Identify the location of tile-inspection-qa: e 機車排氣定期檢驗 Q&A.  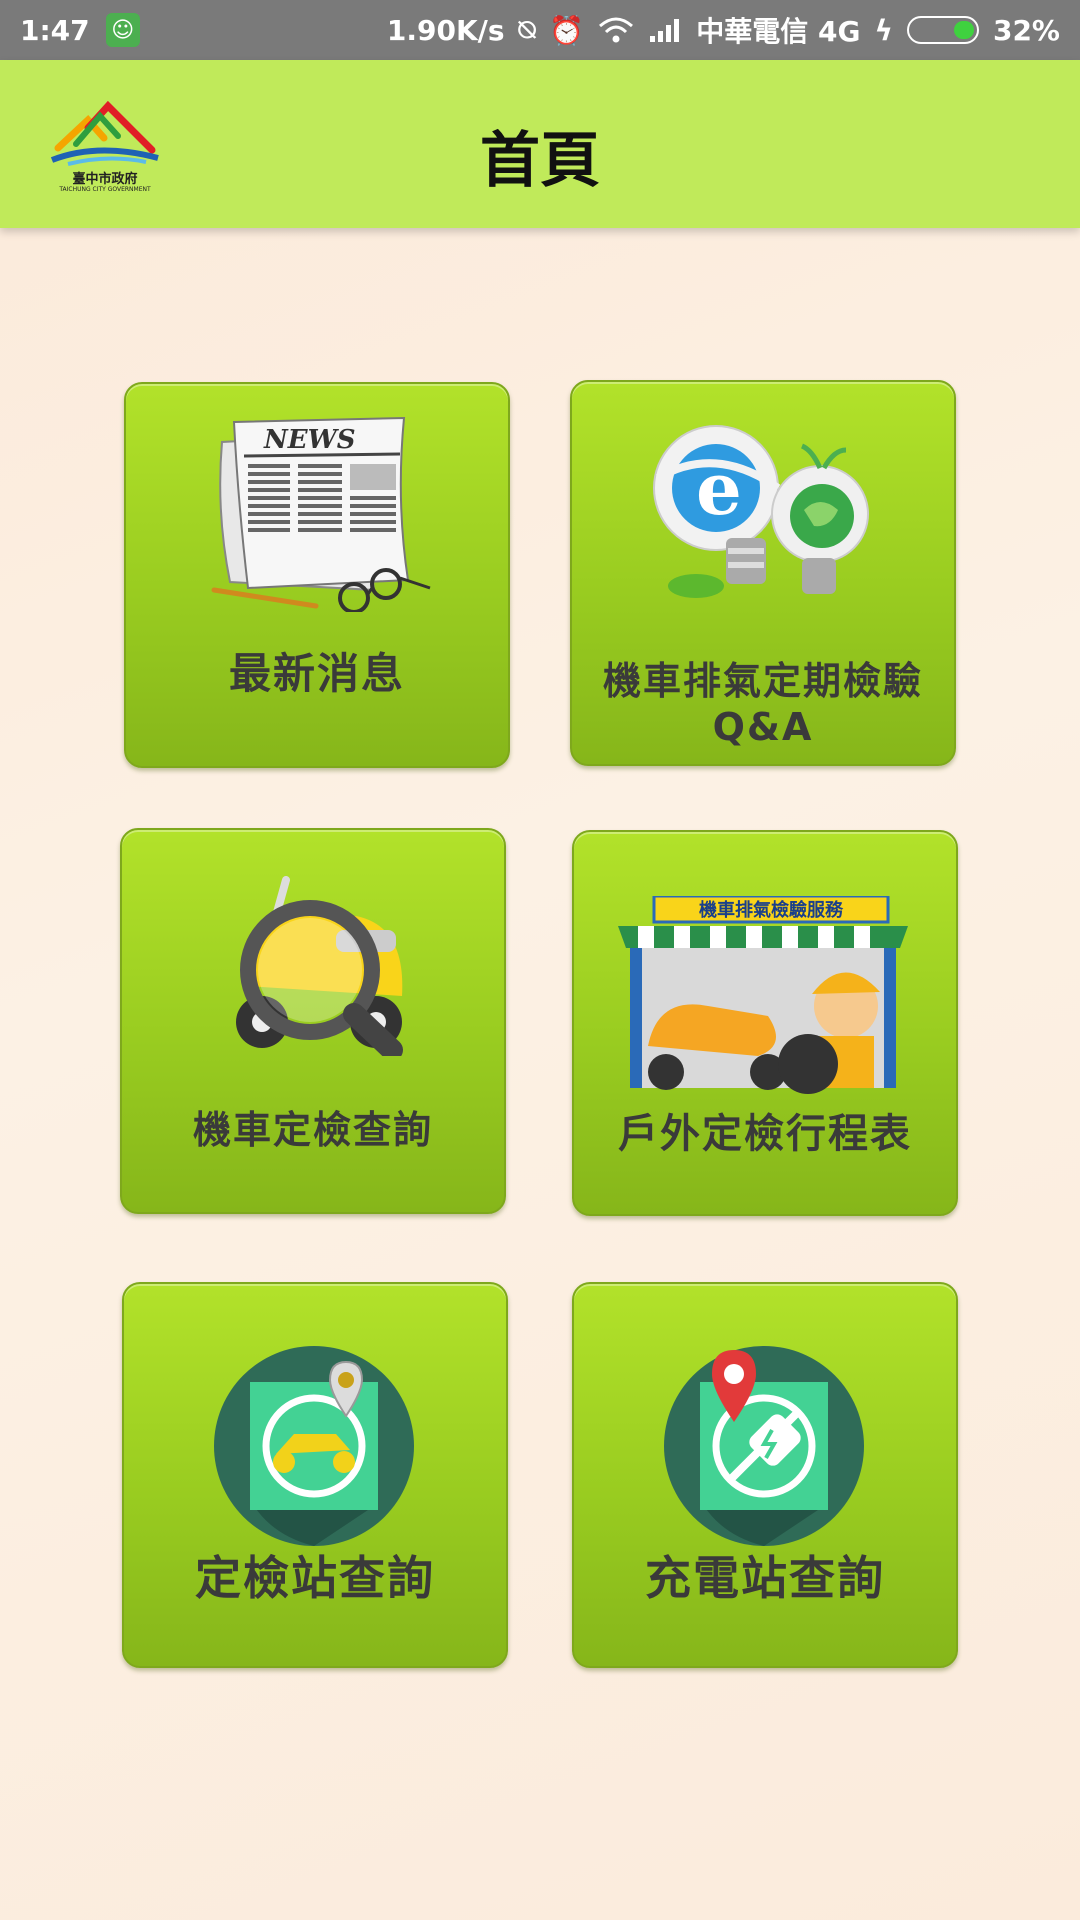
(763, 573).